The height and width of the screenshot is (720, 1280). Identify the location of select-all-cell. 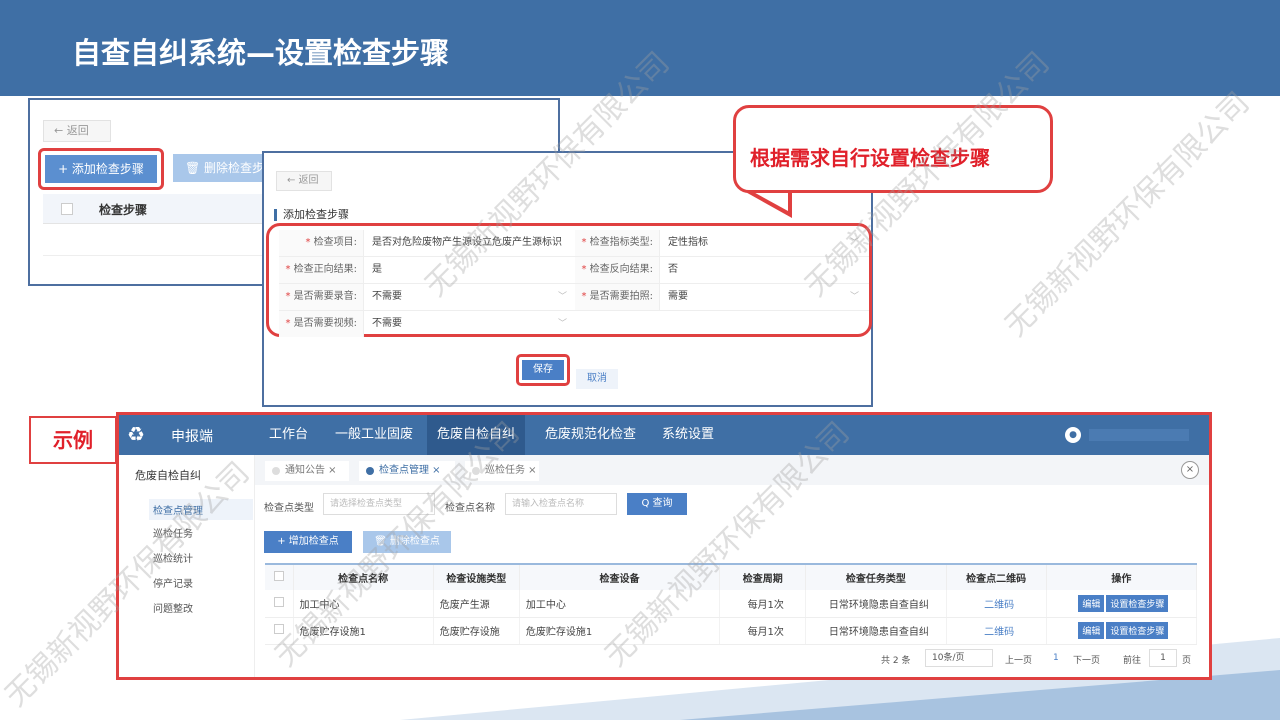
(279, 576).